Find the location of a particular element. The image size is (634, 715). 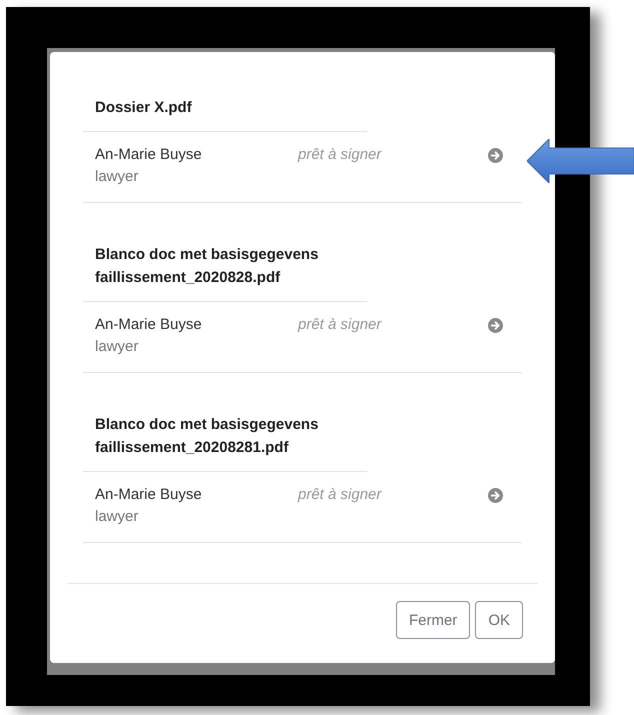

ok-button: OK is located at coordinates (499, 620).